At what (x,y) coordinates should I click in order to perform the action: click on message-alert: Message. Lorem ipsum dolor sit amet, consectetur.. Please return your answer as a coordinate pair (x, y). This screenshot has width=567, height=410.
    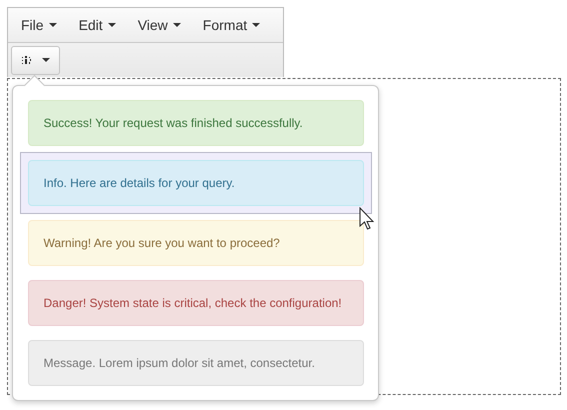
    Looking at the image, I should click on (196, 363).